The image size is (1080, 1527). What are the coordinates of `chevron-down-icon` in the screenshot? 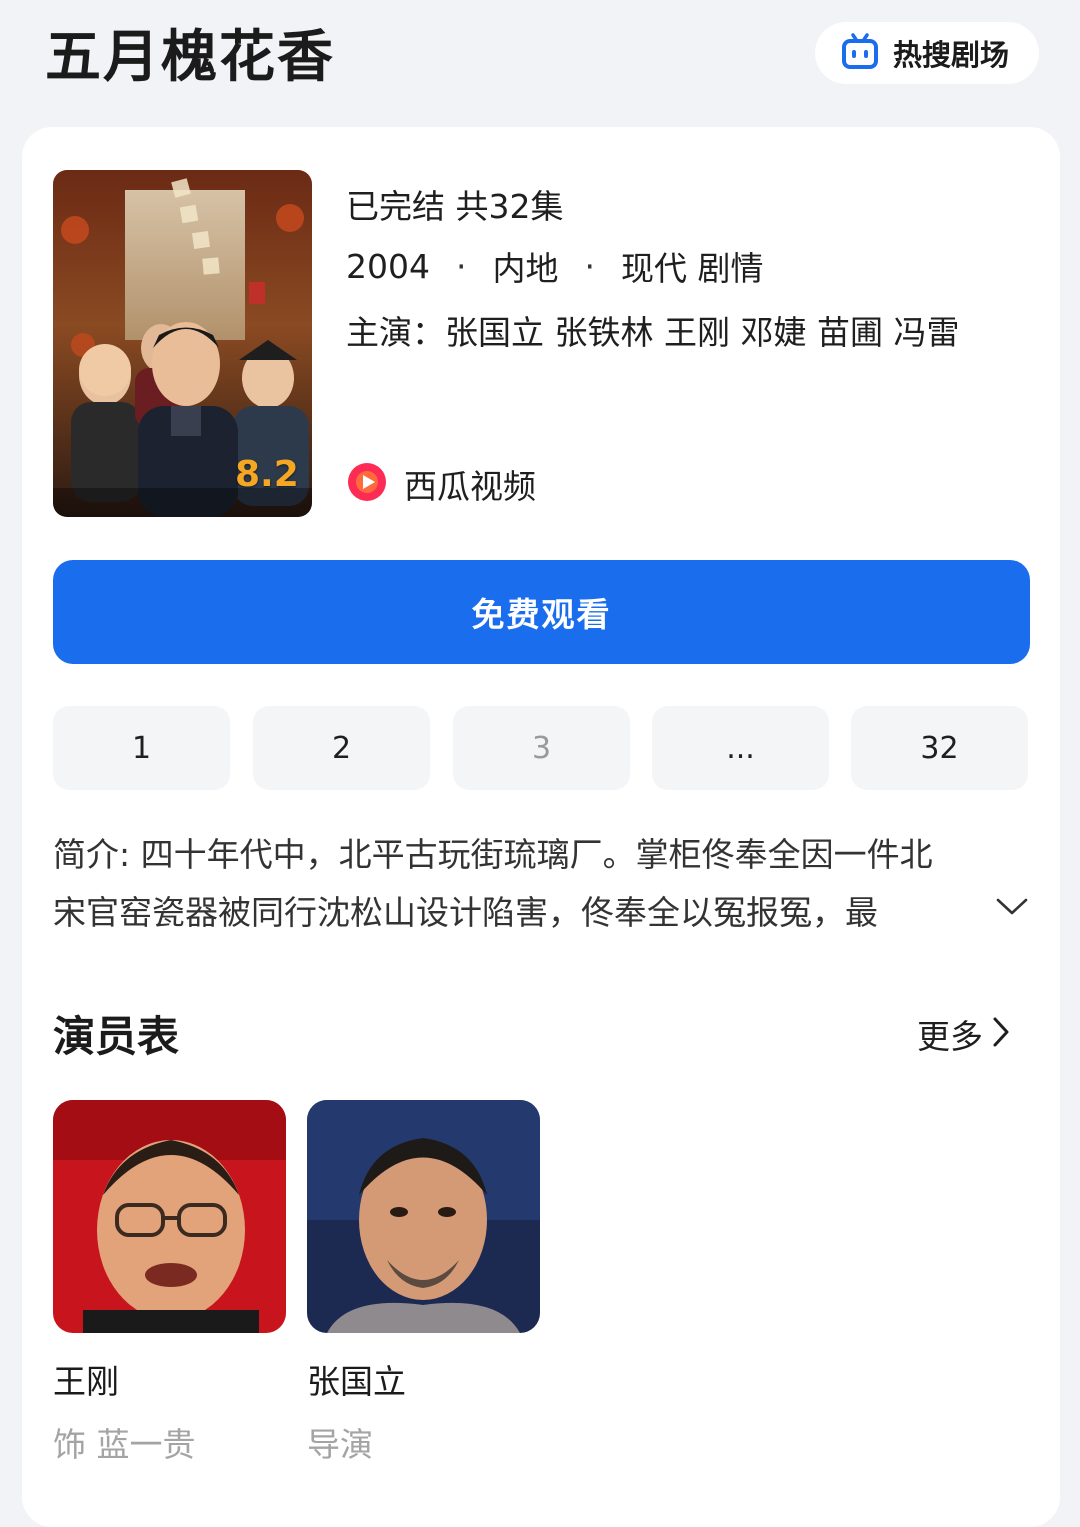 It's located at (1012, 908).